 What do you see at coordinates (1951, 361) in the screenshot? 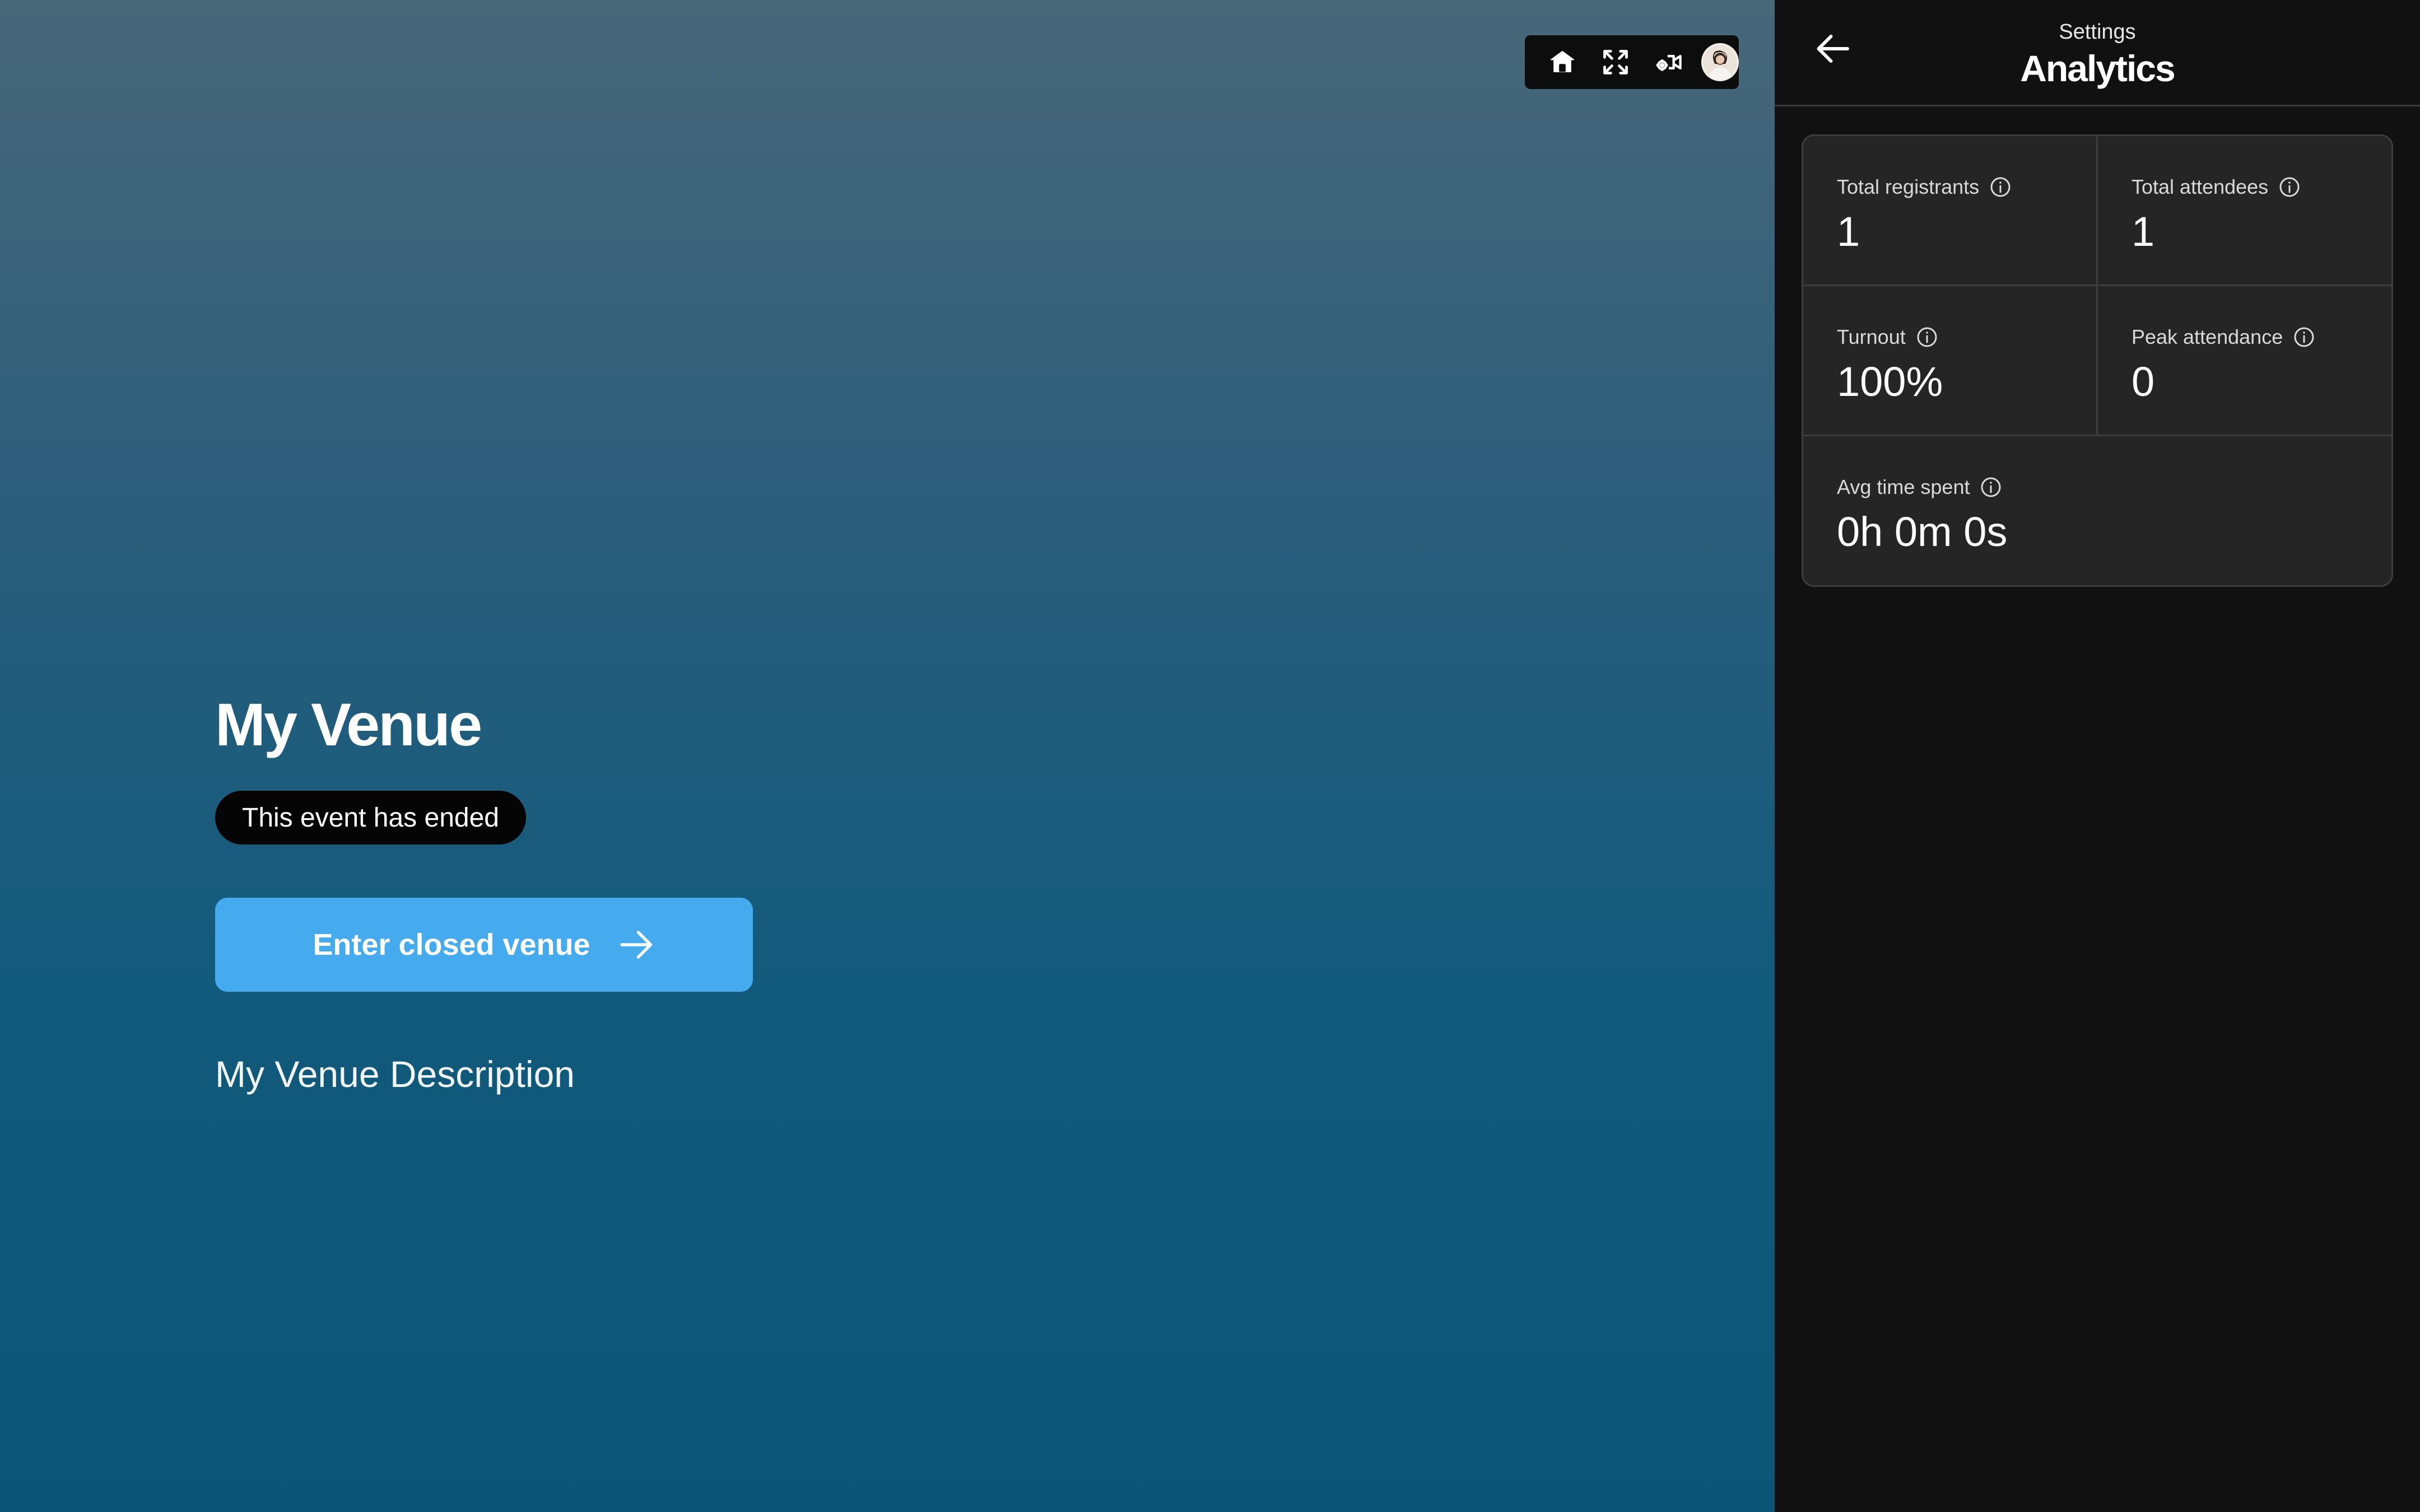
I see `stat-turnout: Turnout 100%` at bounding box center [1951, 361].